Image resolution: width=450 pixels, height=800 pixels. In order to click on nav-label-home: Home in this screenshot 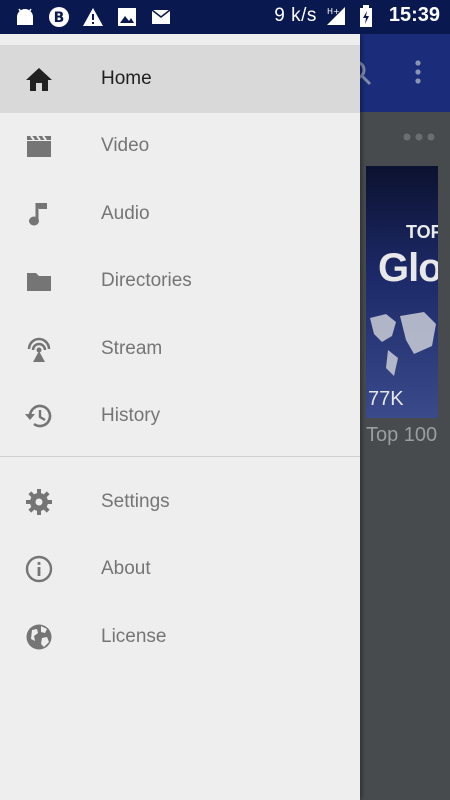, I will do `click(126, 78)`.